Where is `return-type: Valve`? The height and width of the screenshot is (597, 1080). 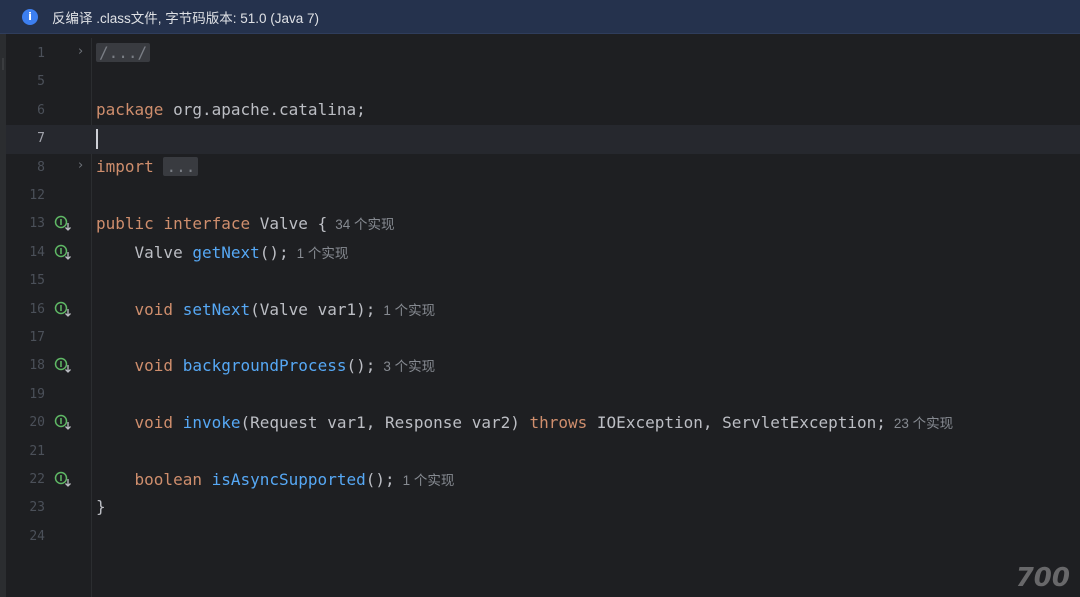
return-type: Valve is located at coordinates (144, 252).